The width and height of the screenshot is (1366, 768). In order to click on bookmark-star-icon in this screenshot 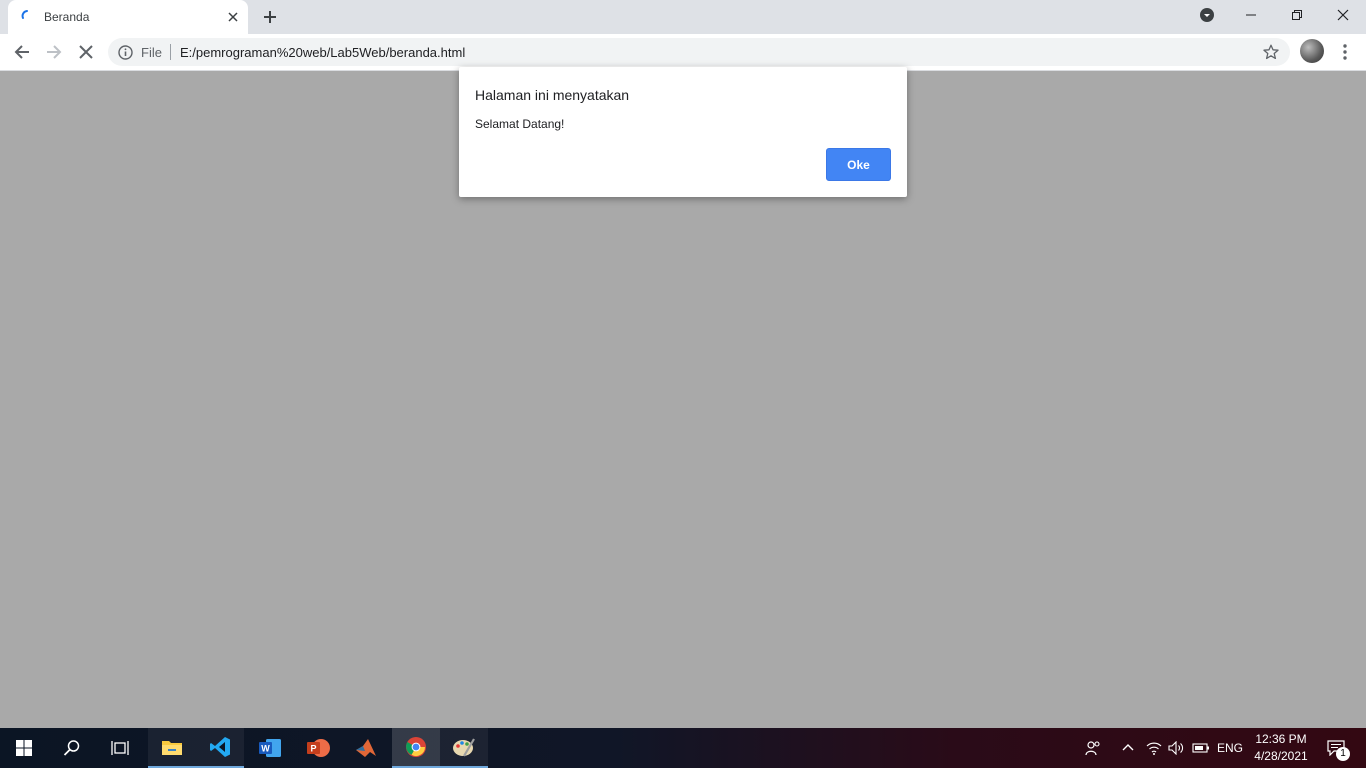, I will do `click(1271, 52)`.